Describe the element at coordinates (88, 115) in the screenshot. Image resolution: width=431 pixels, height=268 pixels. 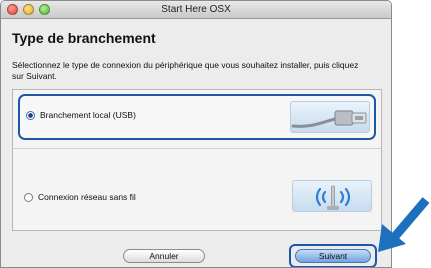
I see `usb-option-label: Branchement local (USB)` at that location.